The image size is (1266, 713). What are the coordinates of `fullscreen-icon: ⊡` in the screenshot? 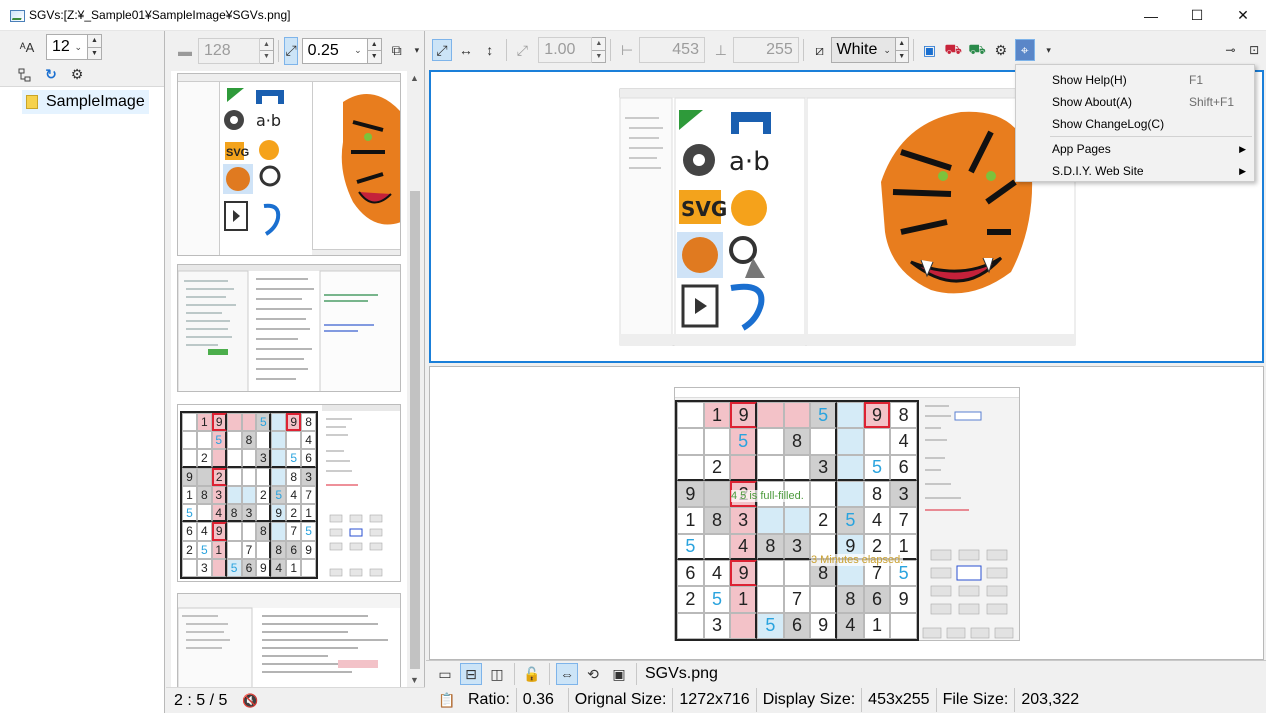 It's located at (1254, 50).